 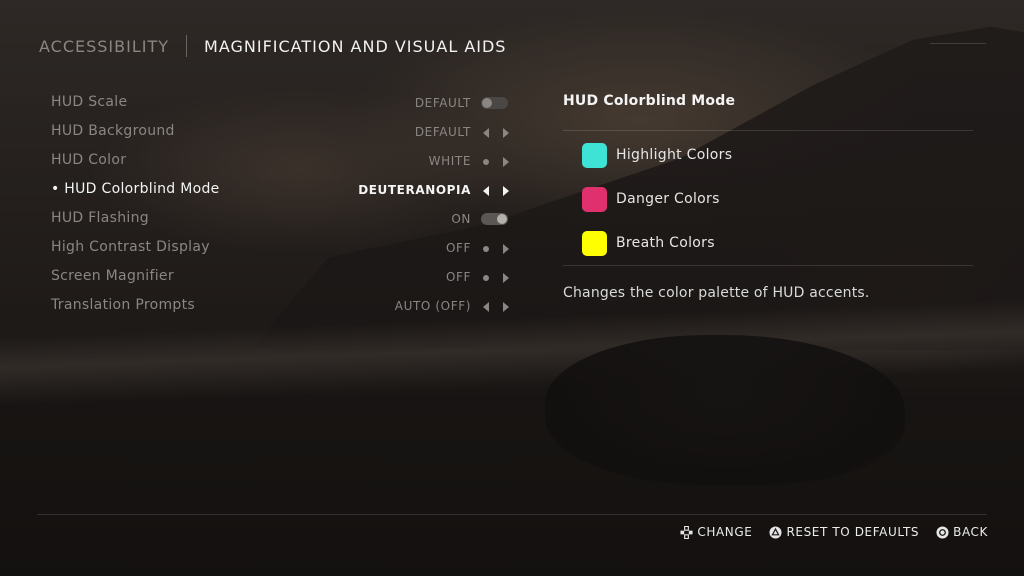 I want to click on footer-divider, so click(x=512, y=514).